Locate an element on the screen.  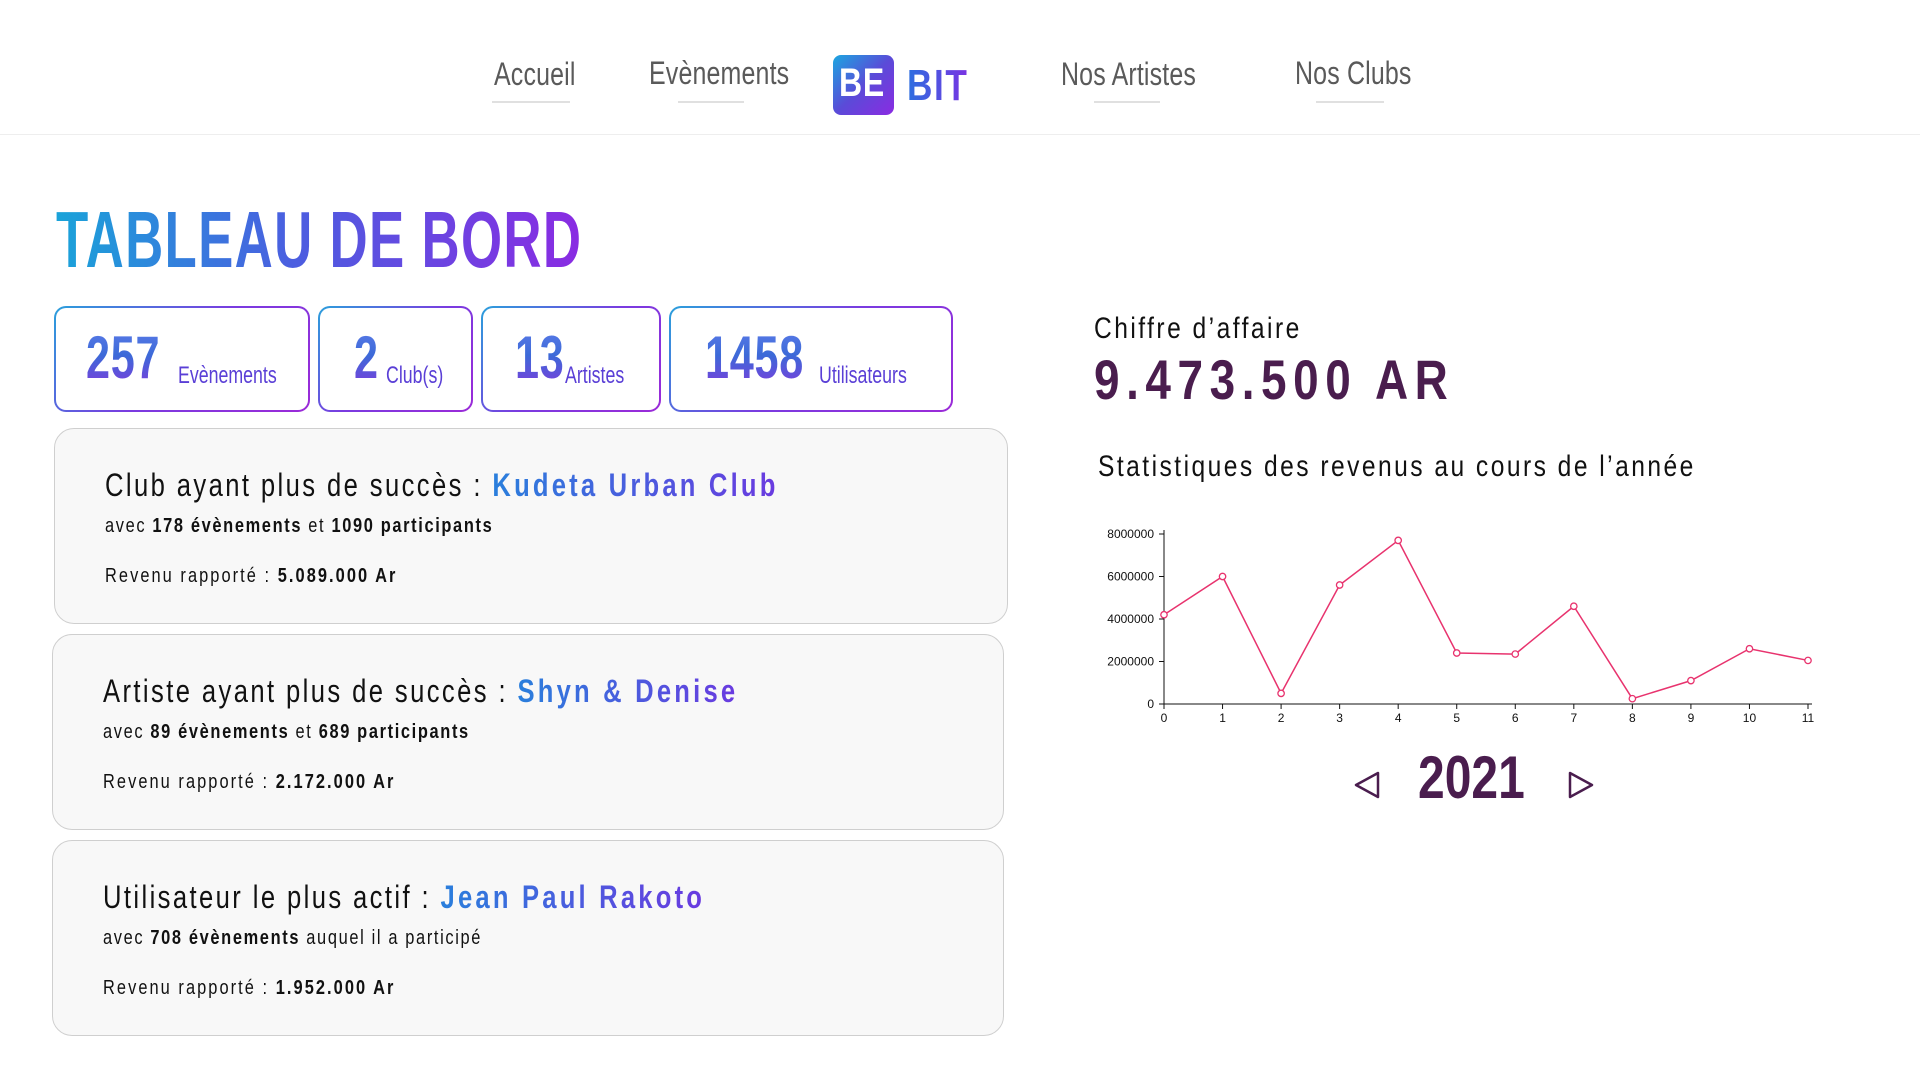
top-artist-name: Shyn & Denise is located at coordinates (628, 691).